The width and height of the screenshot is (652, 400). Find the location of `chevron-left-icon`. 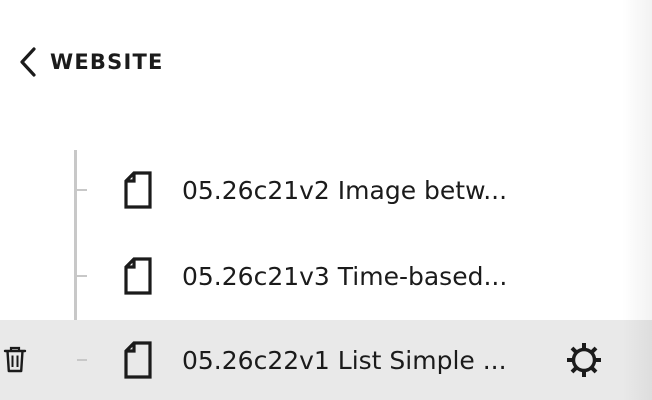

chevron-left-icon is located at coordinates (28, 62).